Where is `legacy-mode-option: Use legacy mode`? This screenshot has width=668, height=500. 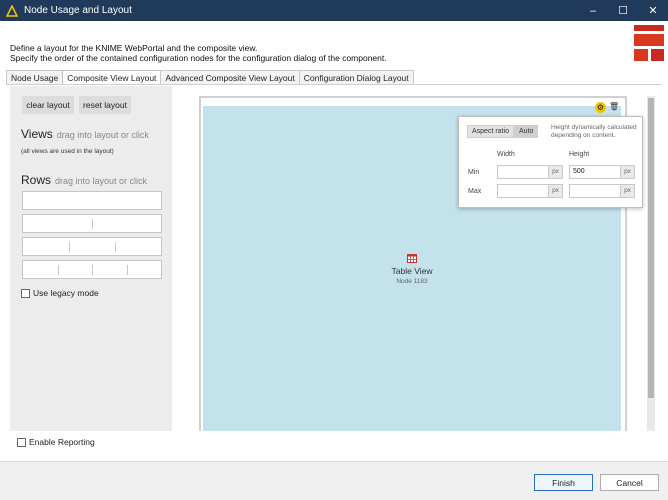
legacy-mode-option: Use legacy mode is located at coordinates (60, 293).